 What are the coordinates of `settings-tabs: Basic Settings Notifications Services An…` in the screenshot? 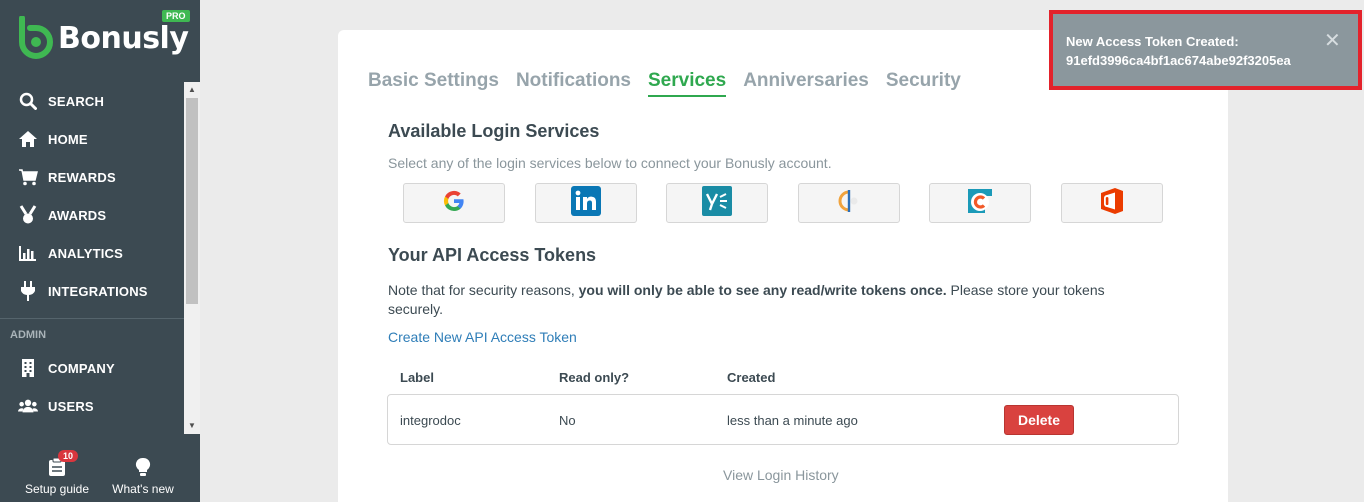 It's located at (673, 83).